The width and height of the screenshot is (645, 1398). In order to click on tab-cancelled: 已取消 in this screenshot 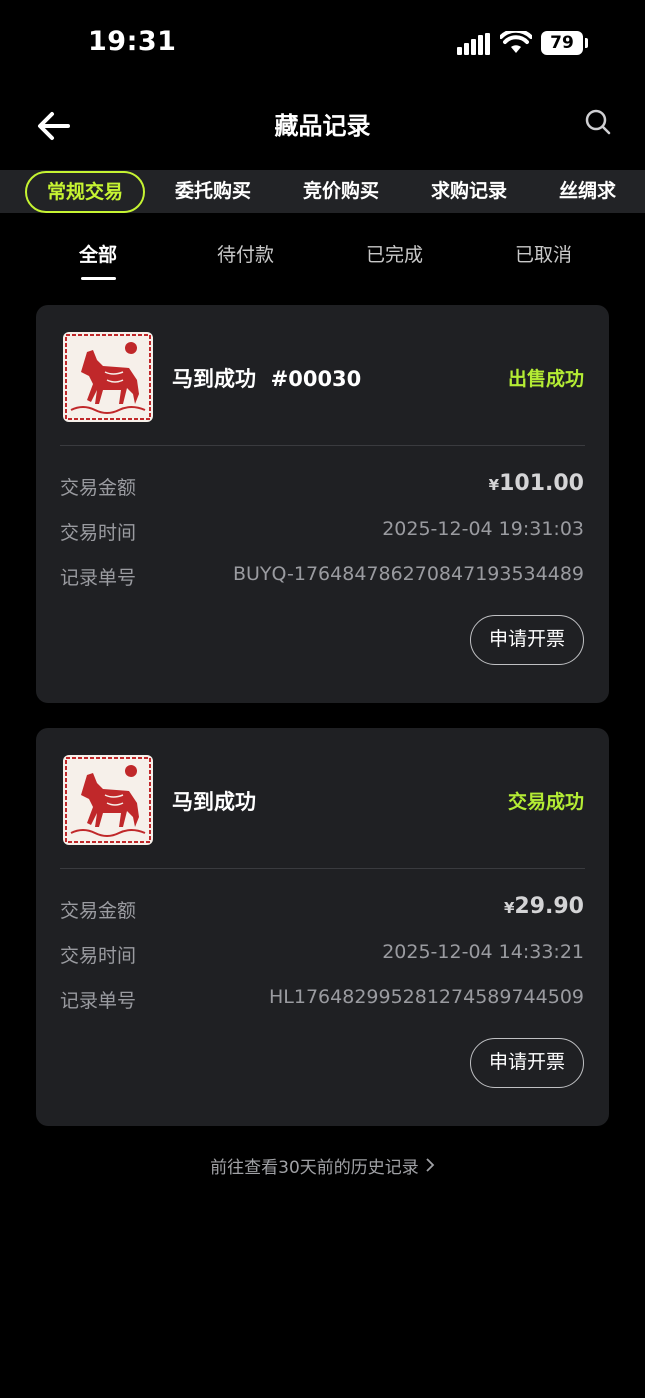, I will do `click(543, 253)`.